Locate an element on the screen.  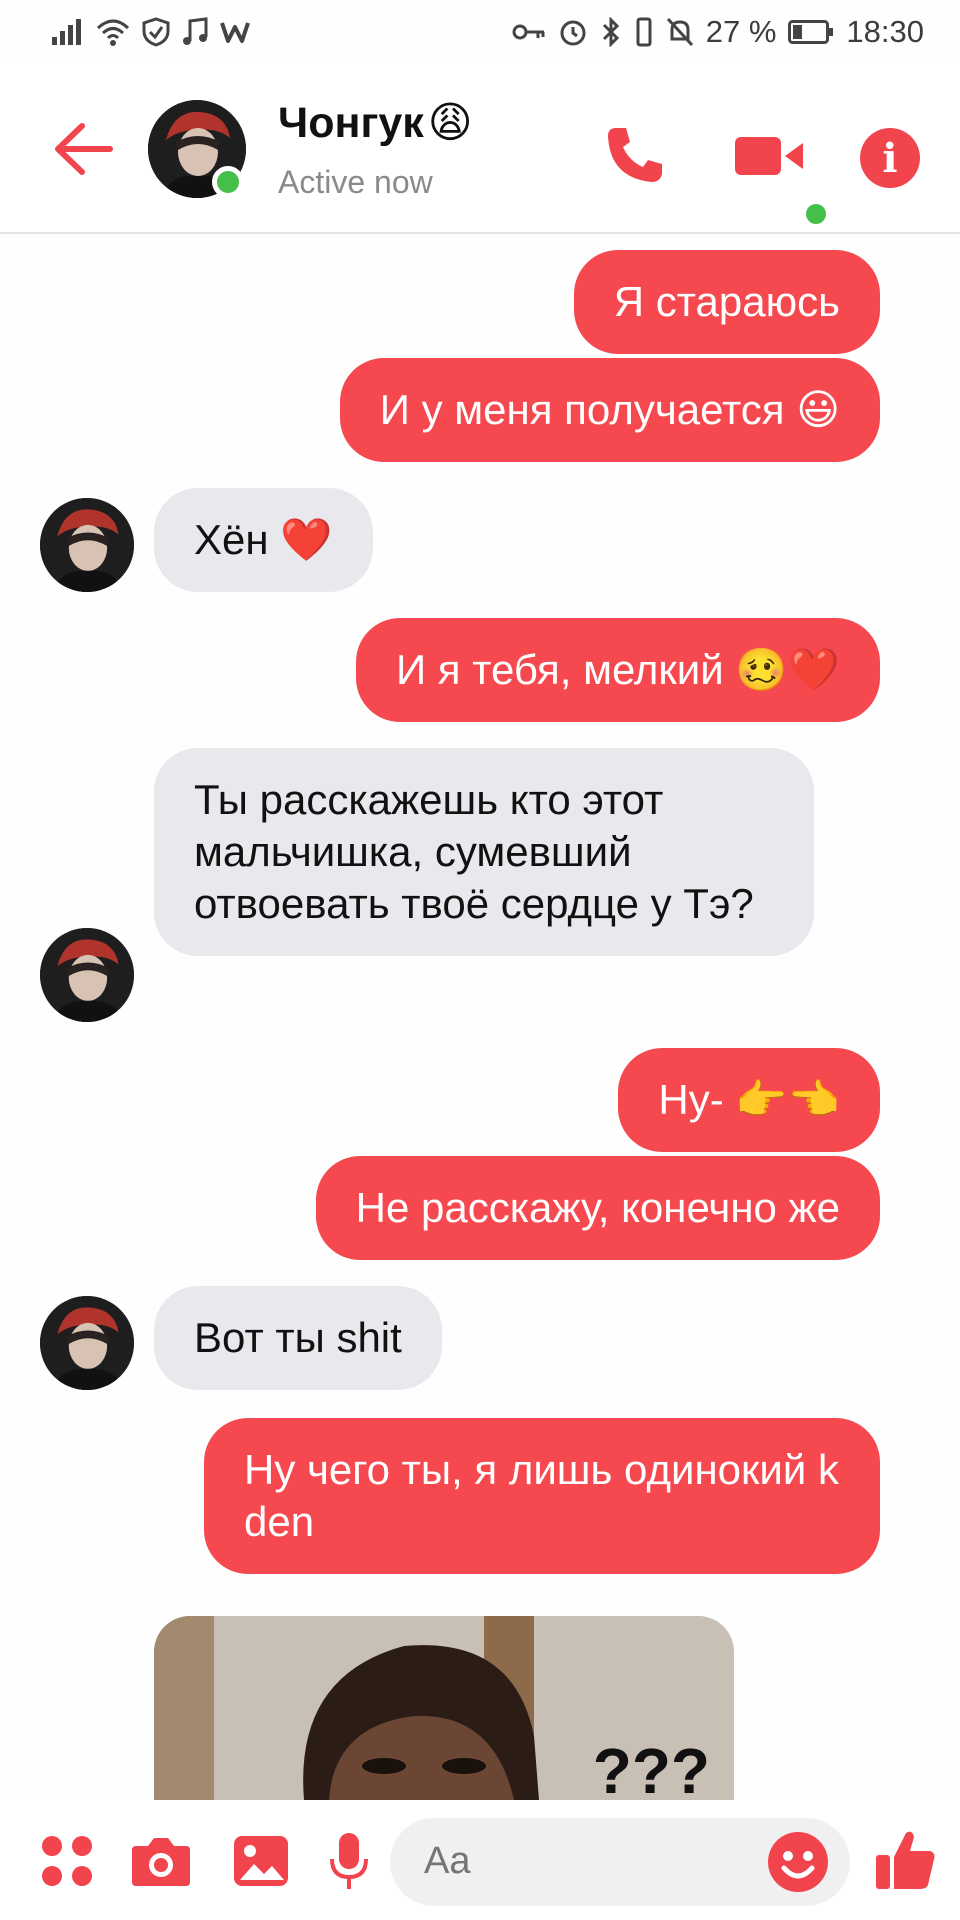
video-active-dot is located at coordinates (816, 214).